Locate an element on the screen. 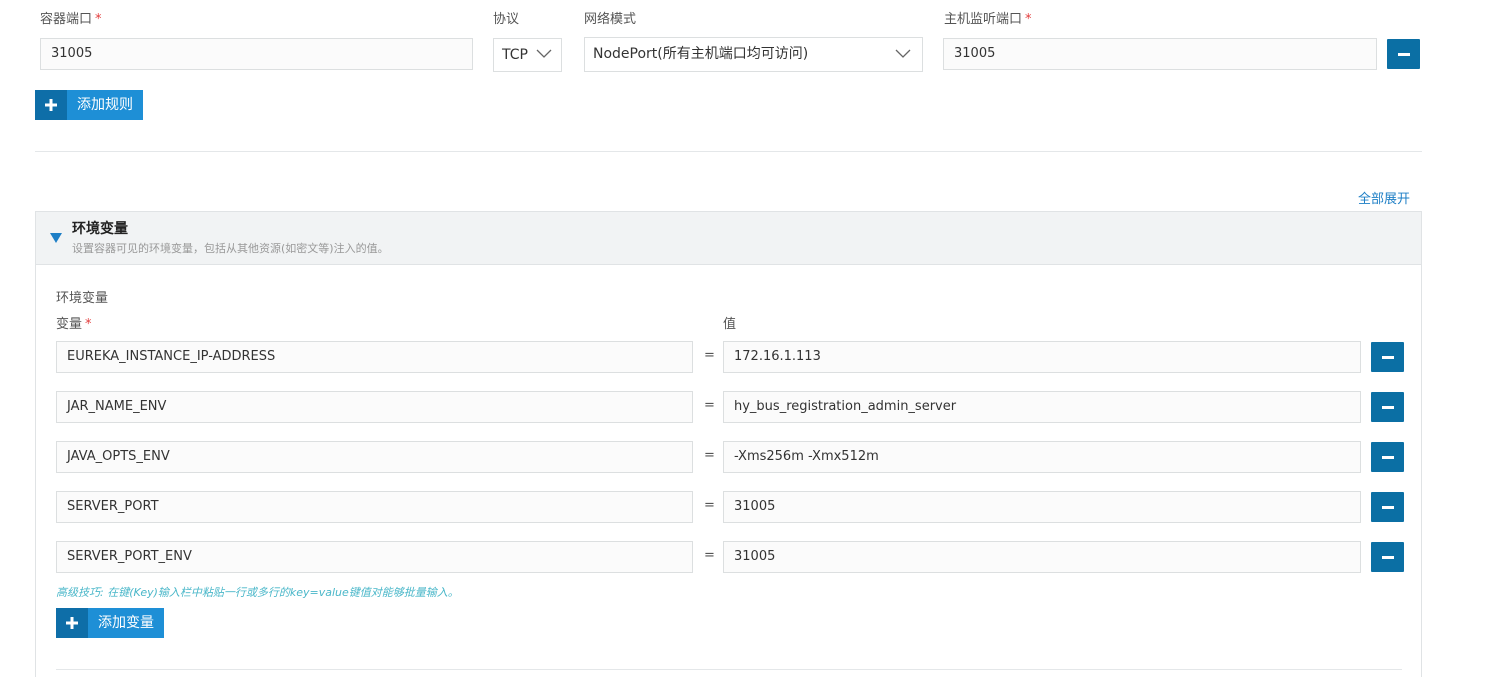 This screenshot has height=677, width=1499. container-port-label: 容器端口 * is located at coordinates (71, 19).